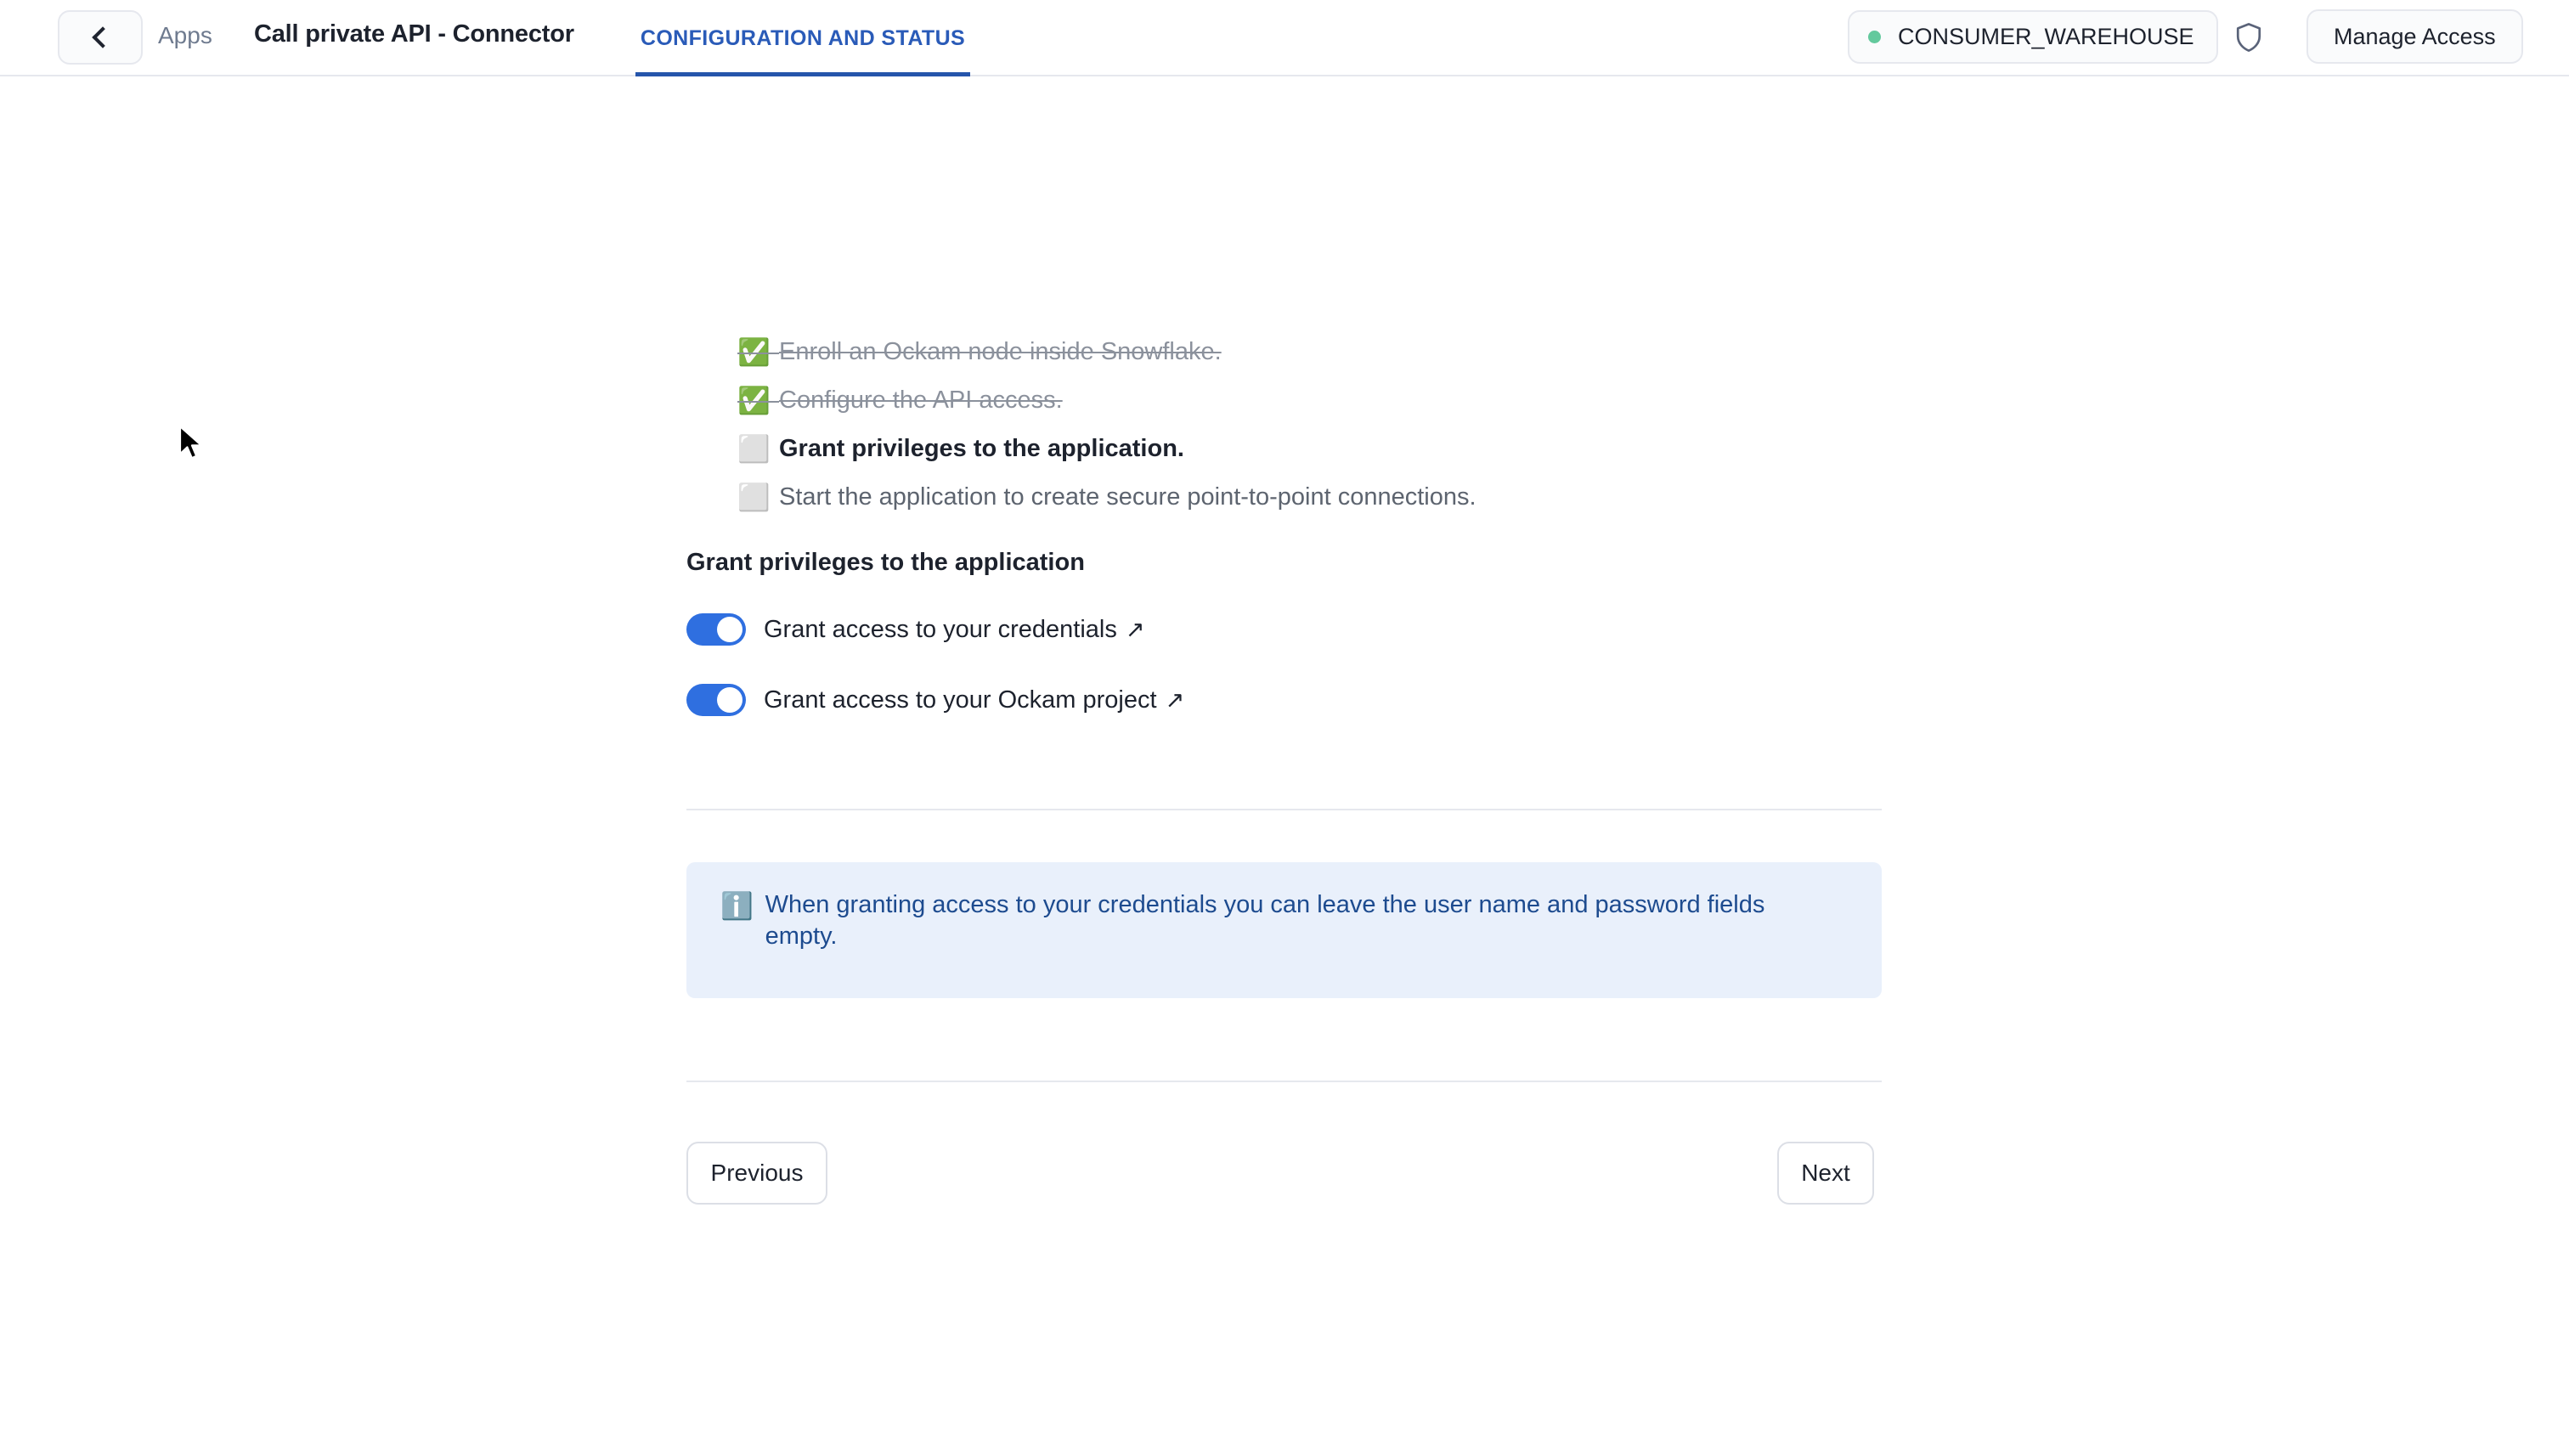 The width and height of the screenshot is (2569, 1456). Describe the element at coordinates (1284, 810) in the screenshot. I see `divider-top` at that location.